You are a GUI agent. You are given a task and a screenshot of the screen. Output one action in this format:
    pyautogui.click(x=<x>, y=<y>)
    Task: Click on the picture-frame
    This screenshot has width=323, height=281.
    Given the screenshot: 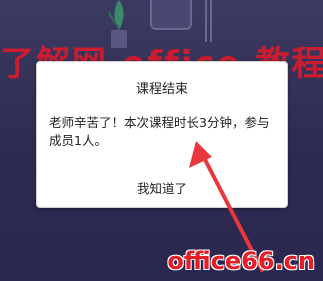 What is the action you would take?
    pyautogui.click(x=171, y=15)
    